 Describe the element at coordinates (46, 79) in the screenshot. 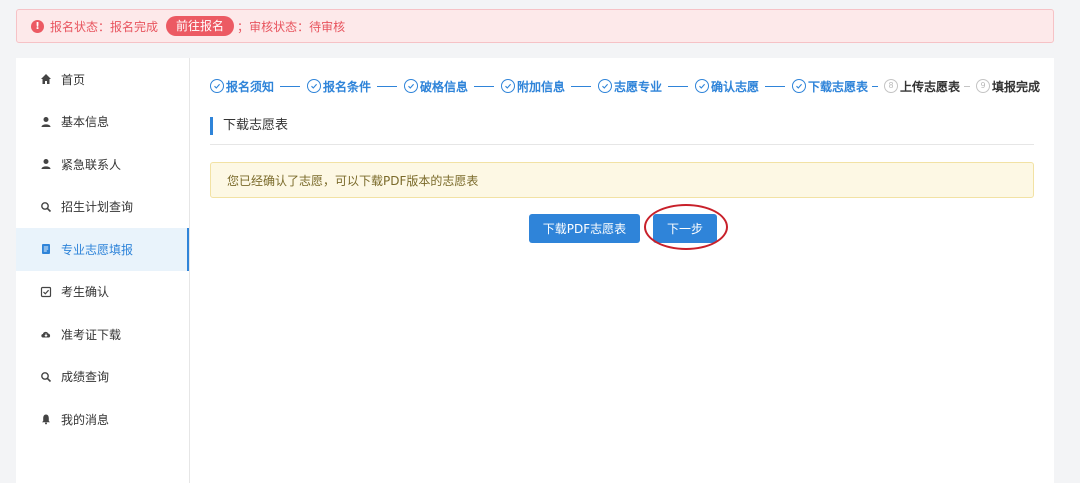

I see `home-icon` at that location.